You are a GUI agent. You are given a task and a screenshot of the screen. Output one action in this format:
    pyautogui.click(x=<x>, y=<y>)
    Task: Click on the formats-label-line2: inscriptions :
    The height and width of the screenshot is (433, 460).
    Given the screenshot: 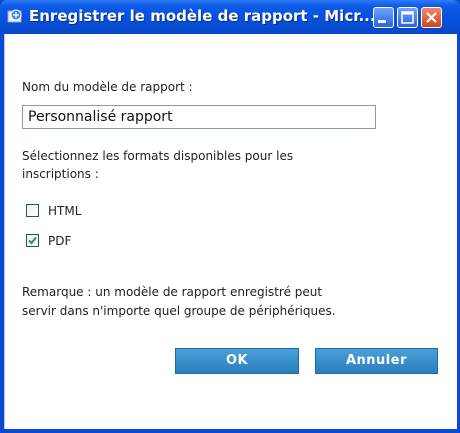 What is the action you would take?
    pyautogui.click(x=60, y=174)
    